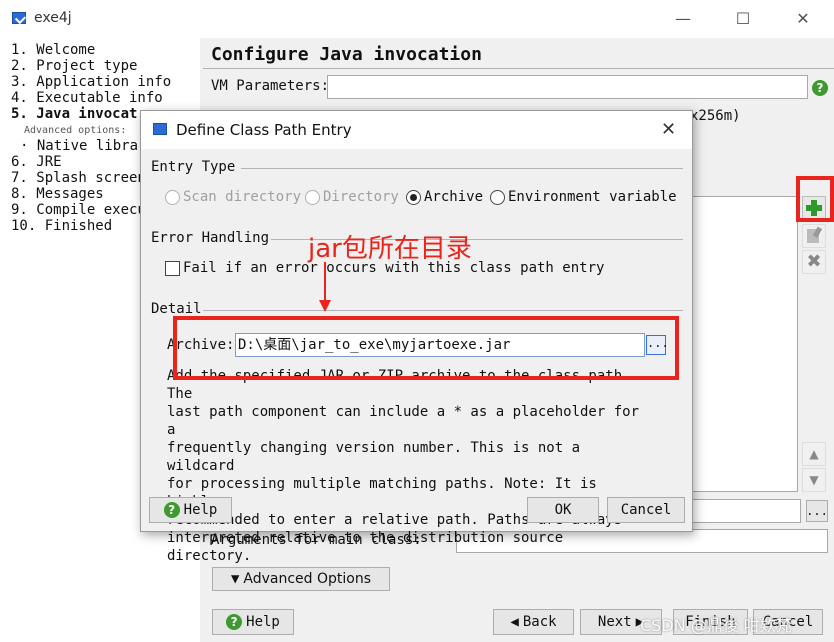 The width and height of the screenshot is (834, 642). I want to click on move-down-button: ▼, so click(814, 480).